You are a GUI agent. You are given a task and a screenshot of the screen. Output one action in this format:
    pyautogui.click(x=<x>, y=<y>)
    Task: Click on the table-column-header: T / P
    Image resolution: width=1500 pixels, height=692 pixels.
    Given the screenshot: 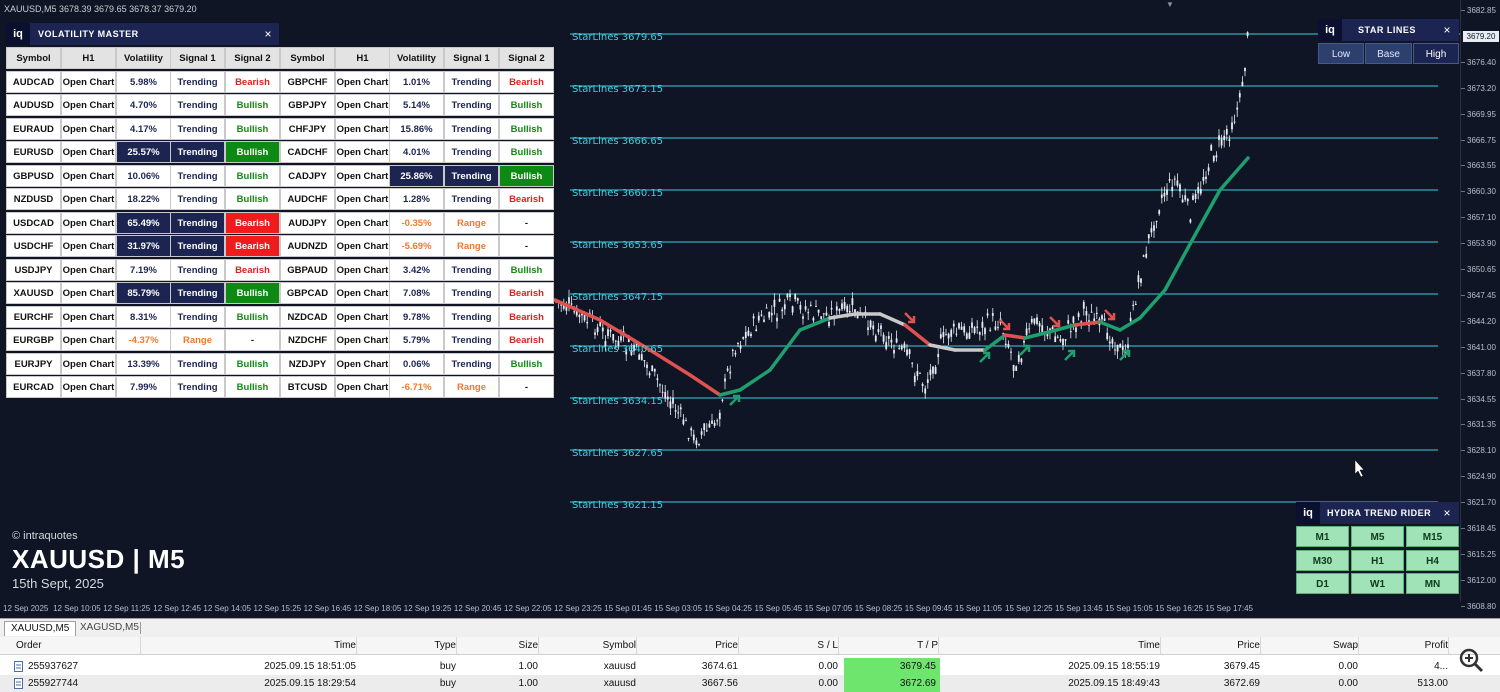 What is the action you would take?
    pyautogui.click(x=891, y=645)
    